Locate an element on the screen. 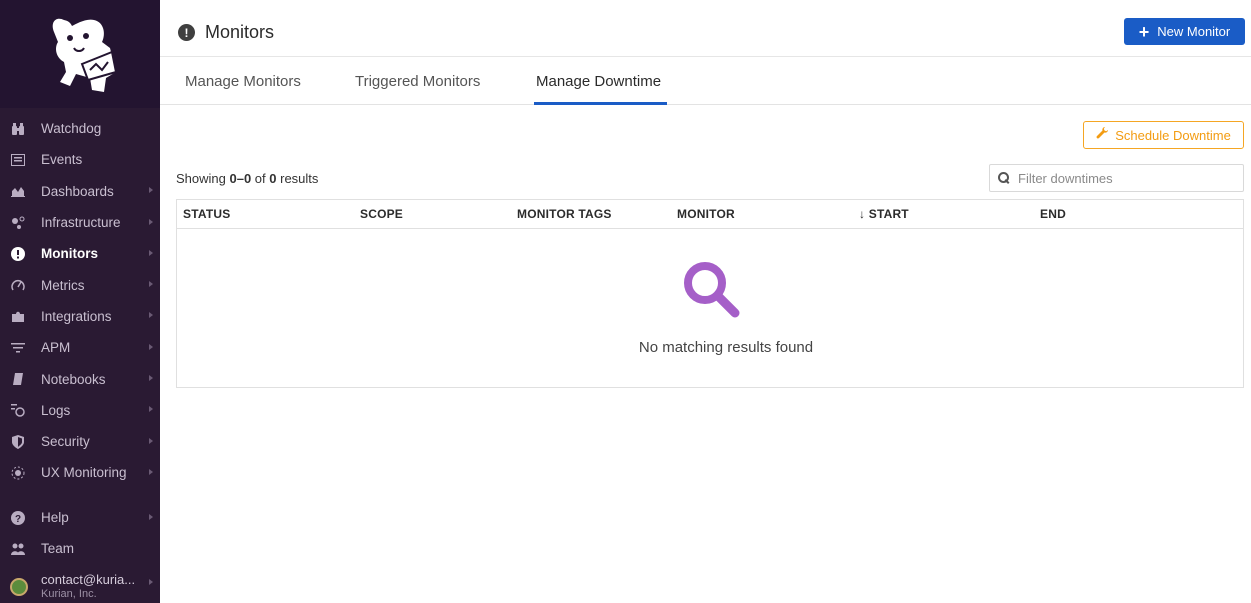 The width and height of the screenshot is (1251, 603). sidebar-item-label: Help is located at coordinates (55, 518).